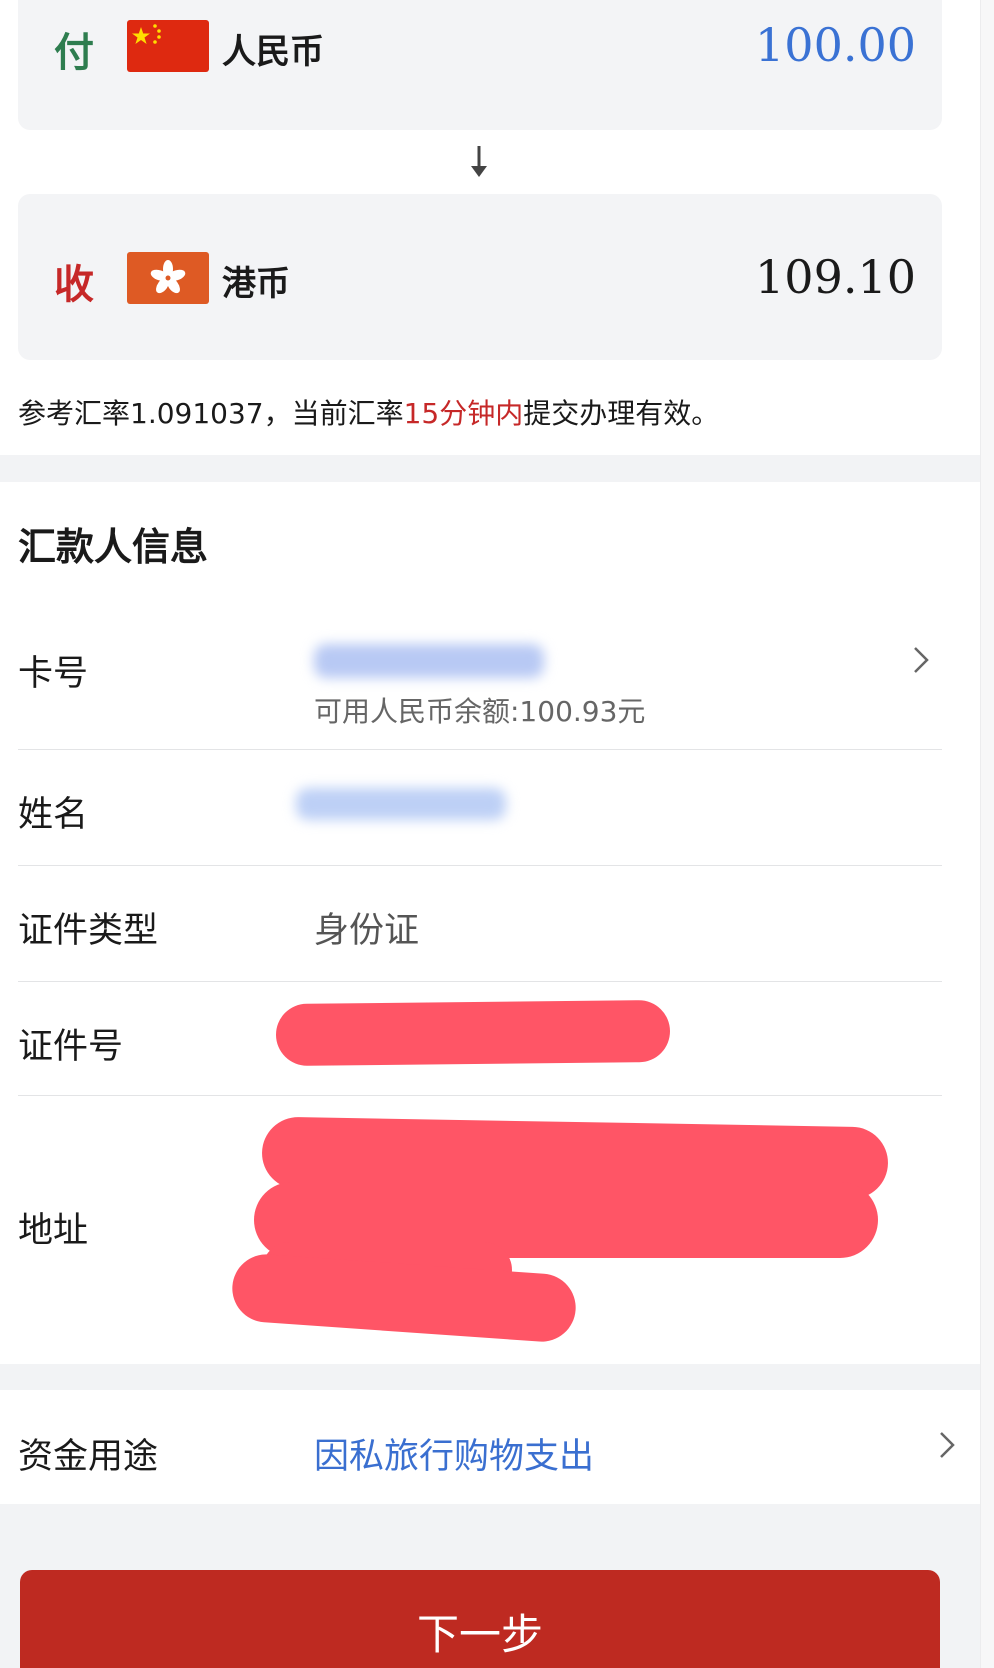 This screenshot has width=994, height=1668. I want to click on remitter-section-title: 汇款人信息, so click(113, 547).